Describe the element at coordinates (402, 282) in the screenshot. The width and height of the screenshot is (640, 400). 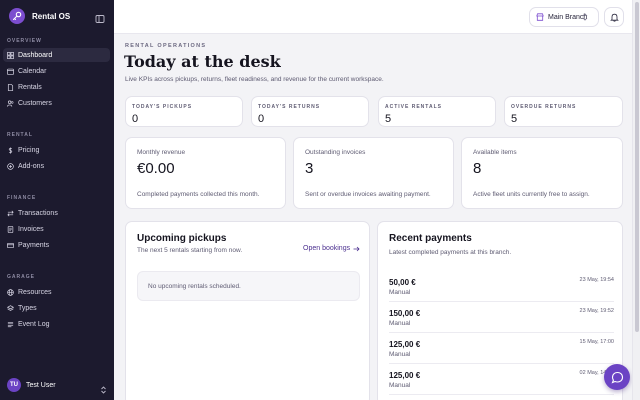
I see `payment-amount: 50,00 €` at that location.